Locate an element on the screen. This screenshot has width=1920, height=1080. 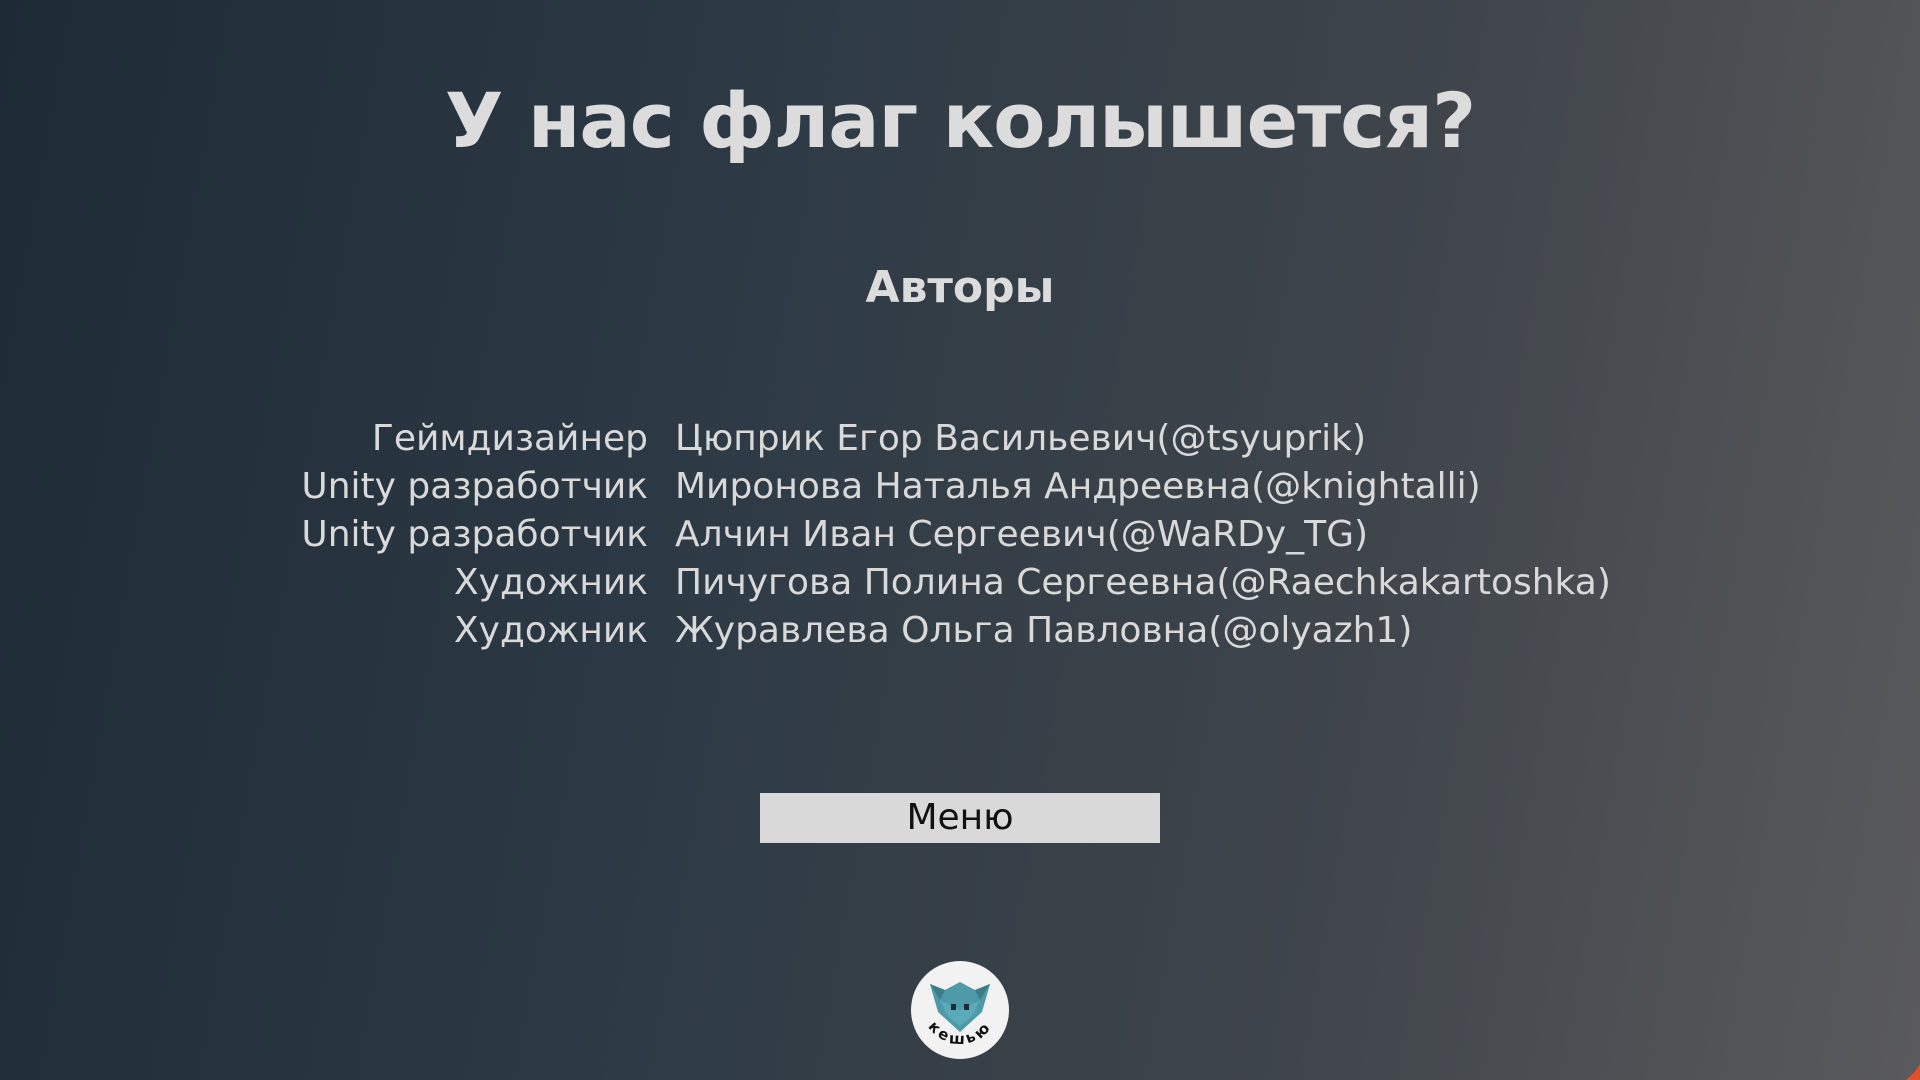
credit-name: Журавлева Ольга Павловна(@olyazh1) is located at coordinates (1044, 630).